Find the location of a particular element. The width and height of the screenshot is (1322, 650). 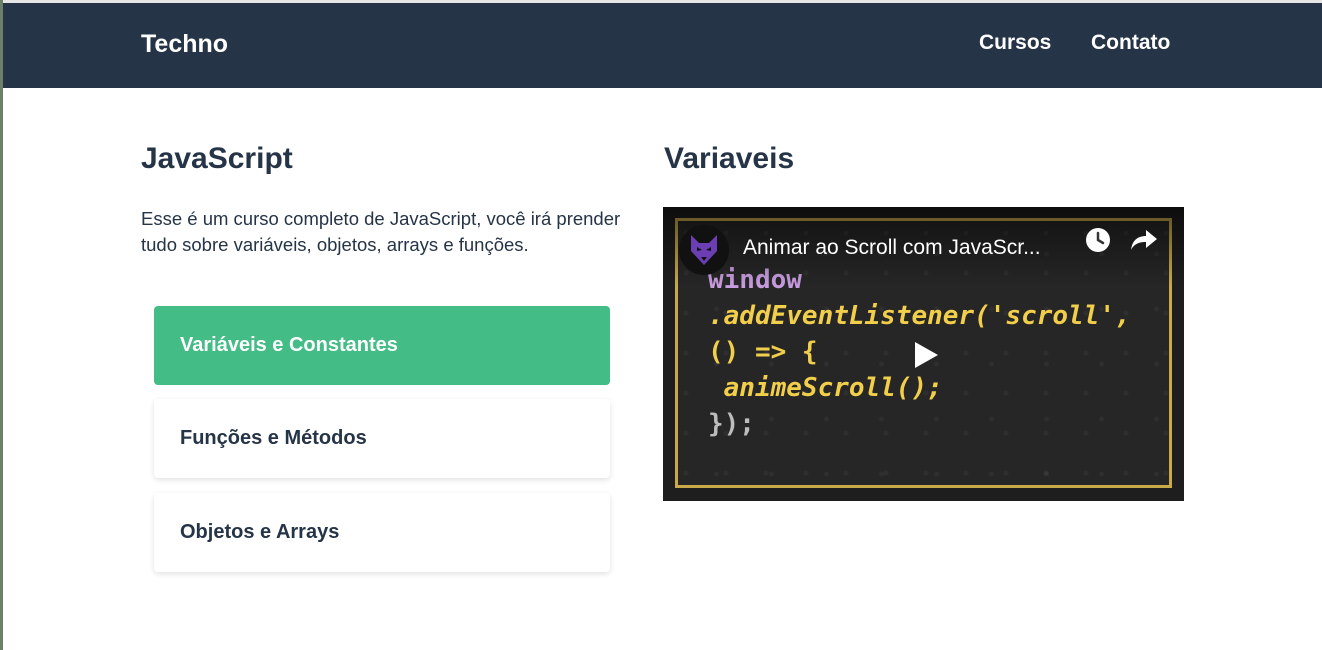

nav-link-contato: Contato is located at coordinates (1130, 43).